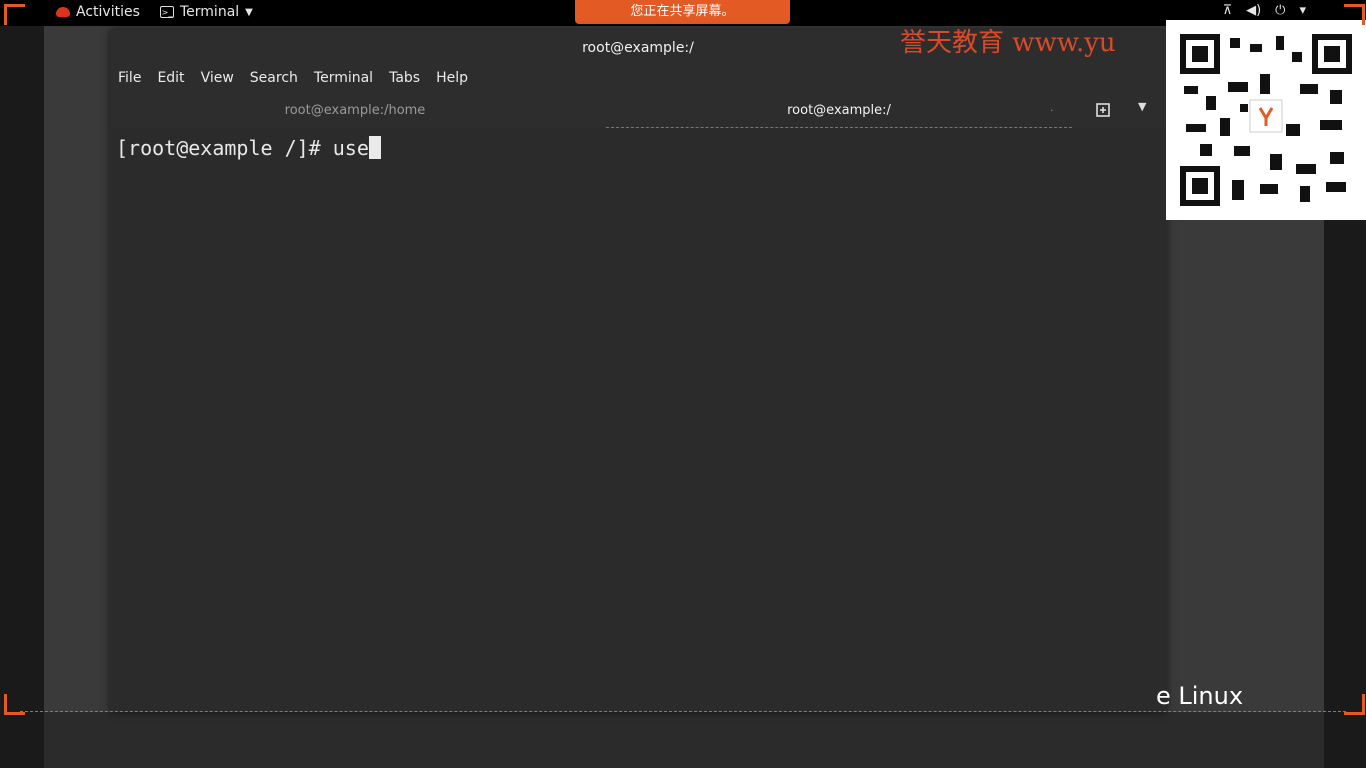  I want to click on menu-help: Help, so click(456, 80).